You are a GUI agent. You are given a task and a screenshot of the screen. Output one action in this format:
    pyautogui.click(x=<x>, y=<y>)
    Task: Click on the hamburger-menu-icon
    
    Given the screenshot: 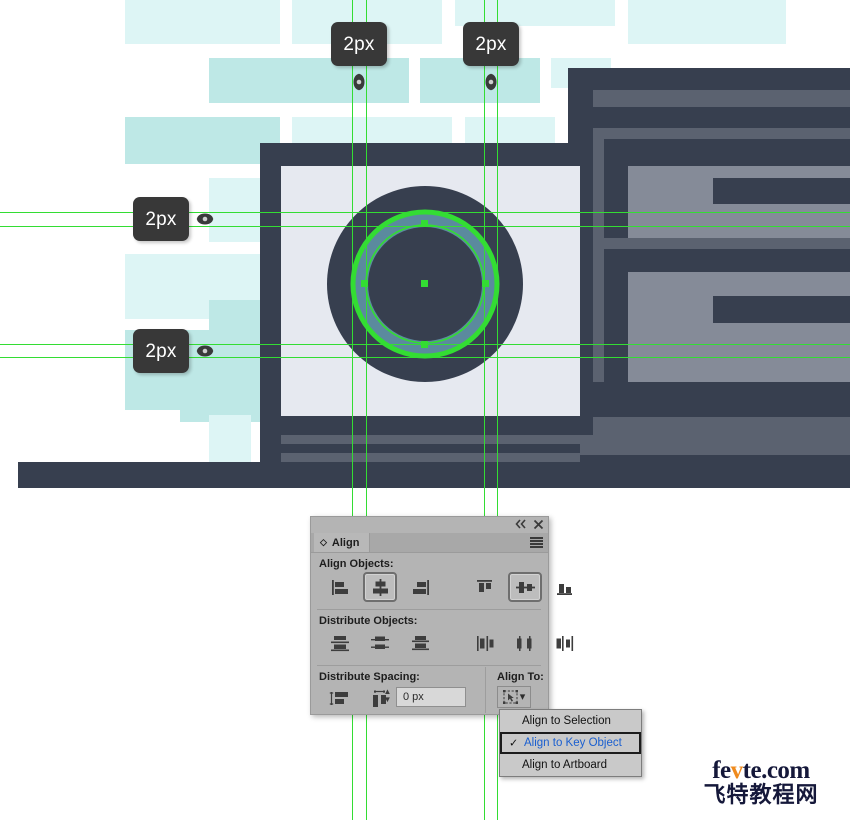 What is the action you would take?
    pyautogui.click(x=536, y=542)
    